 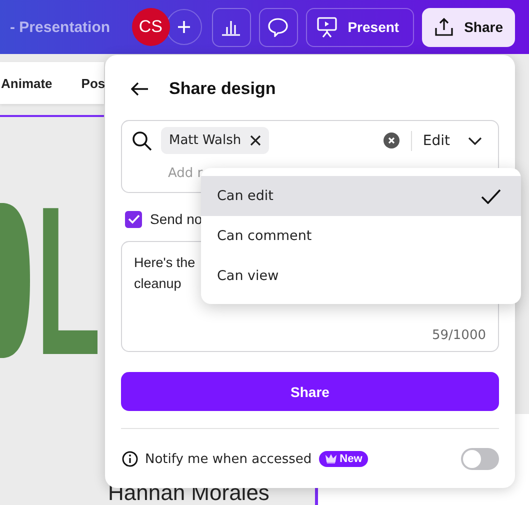 What do you see at coordinates (222, 89) in the screenshot?
I see `panel-title: Share design` at bounding box center [222, 89].